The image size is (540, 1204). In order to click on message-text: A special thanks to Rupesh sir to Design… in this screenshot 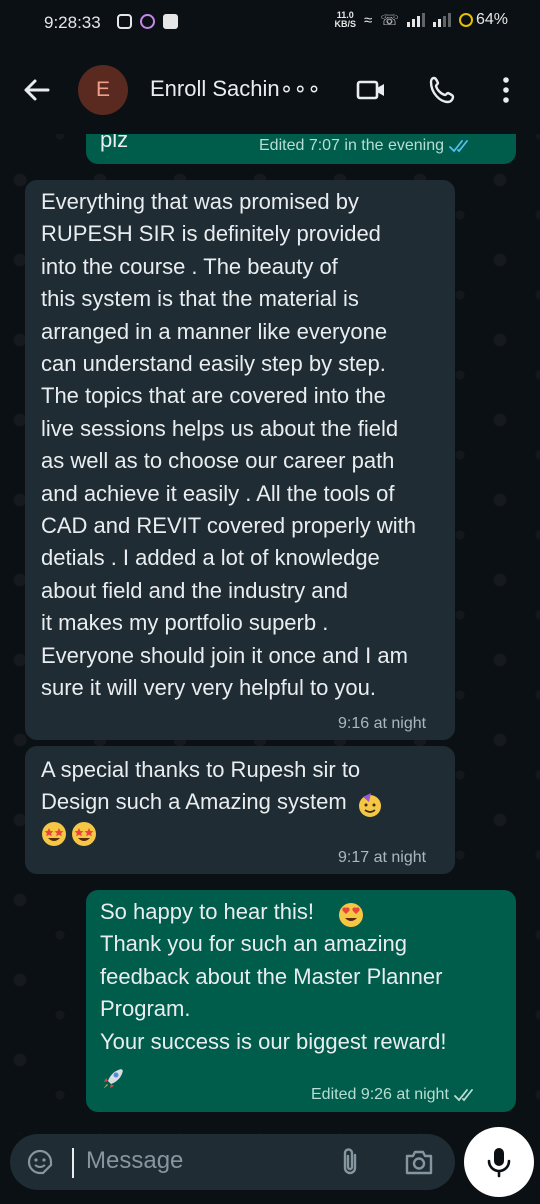, I will do `click(201, 786)`.